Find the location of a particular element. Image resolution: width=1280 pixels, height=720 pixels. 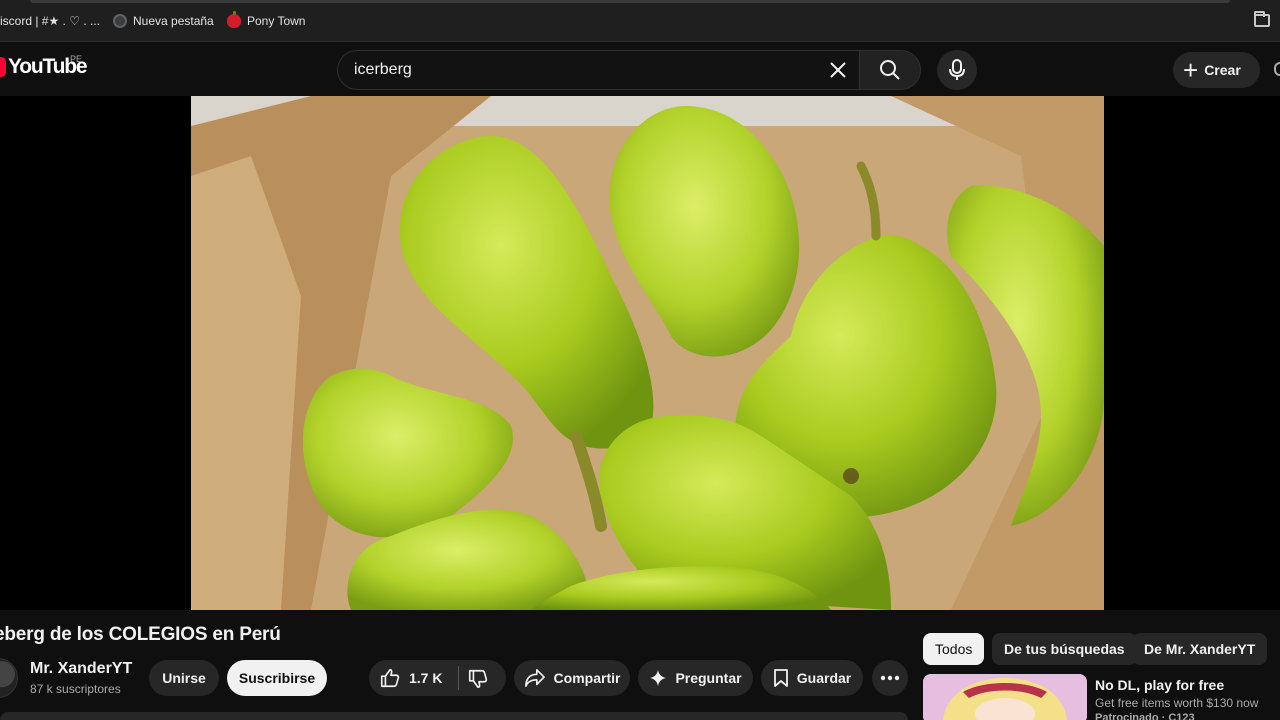

globe-icon is located at coordinates (120, 21).